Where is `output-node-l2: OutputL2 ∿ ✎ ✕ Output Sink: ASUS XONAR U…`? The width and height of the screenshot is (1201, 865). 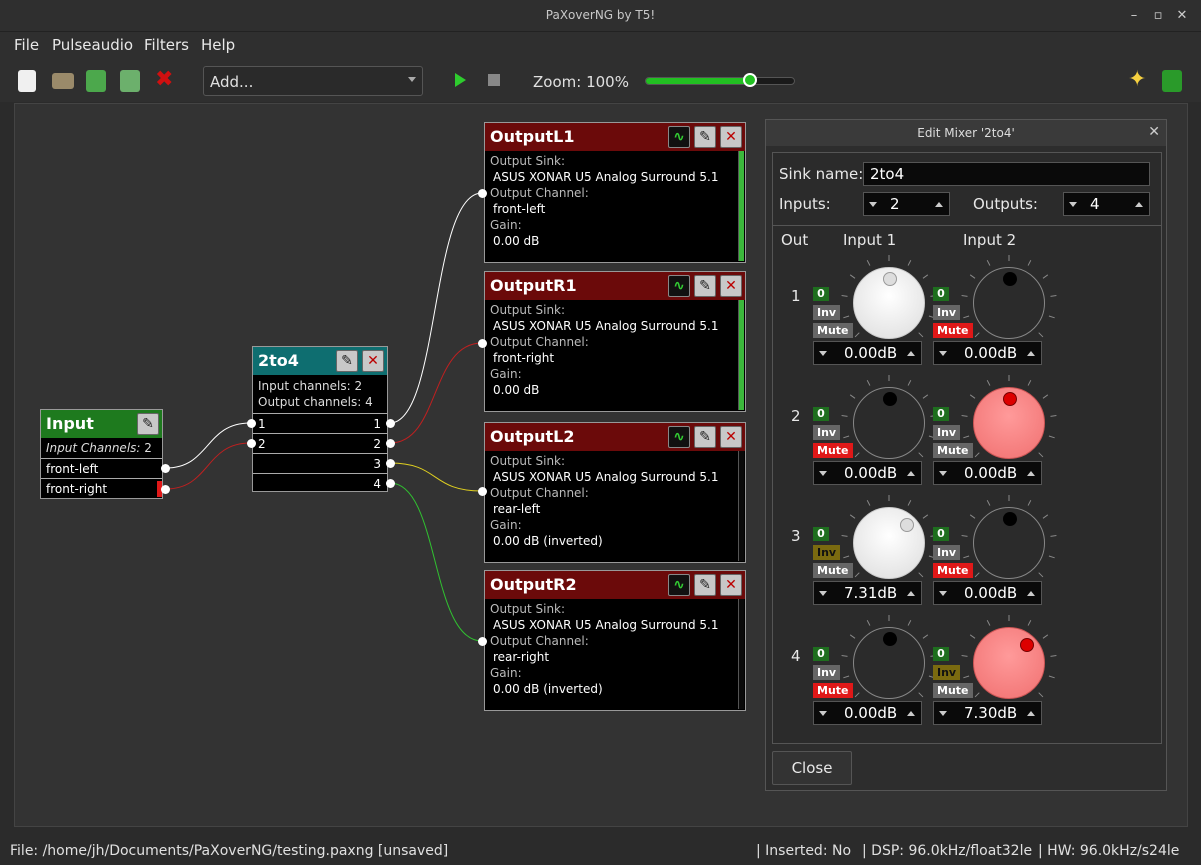
output-node-l2: OutputL2 ∿ ✎ ✕ Output Sink: ASUS XONAR U… is located at coordinates (615, 492).